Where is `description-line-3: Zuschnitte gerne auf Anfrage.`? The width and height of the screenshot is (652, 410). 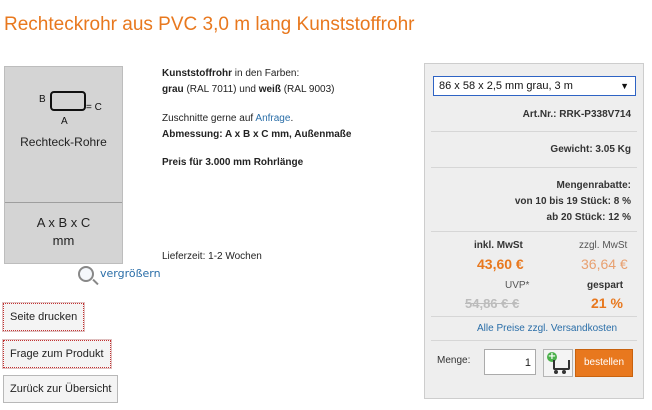 description-line-3: Zuschnitte gerne auf Anfrage. is located at coordinates (228, 118).